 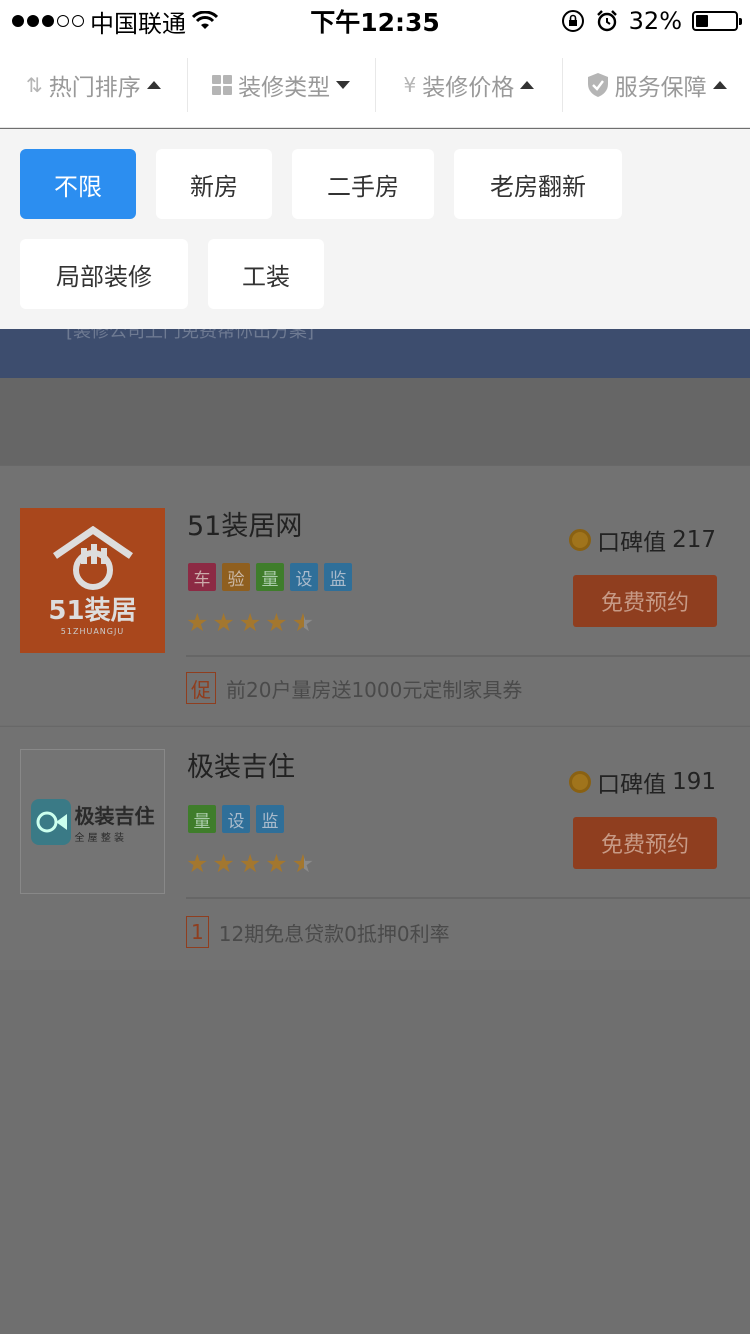 I want to click on service-tags: 量 设 监, so click(x=236, y=819).